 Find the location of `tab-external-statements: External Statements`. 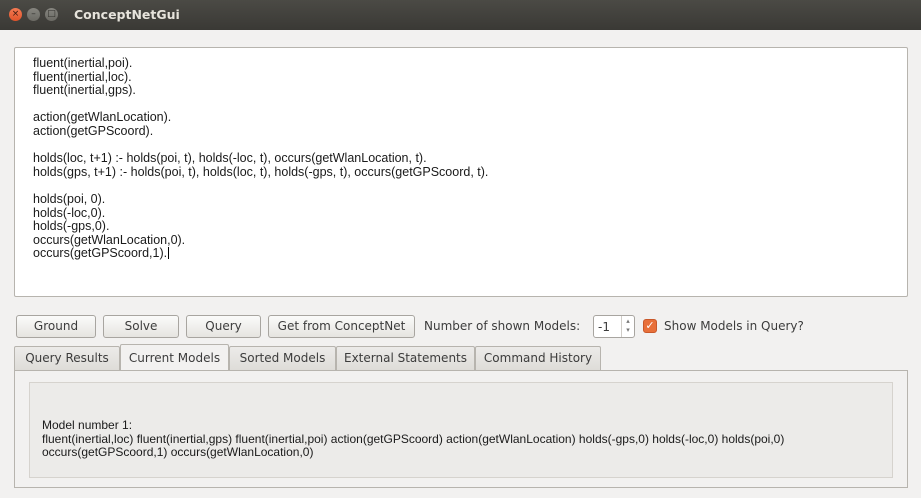

tab-external-statements: External Statements is located at coordinates (405, 358).